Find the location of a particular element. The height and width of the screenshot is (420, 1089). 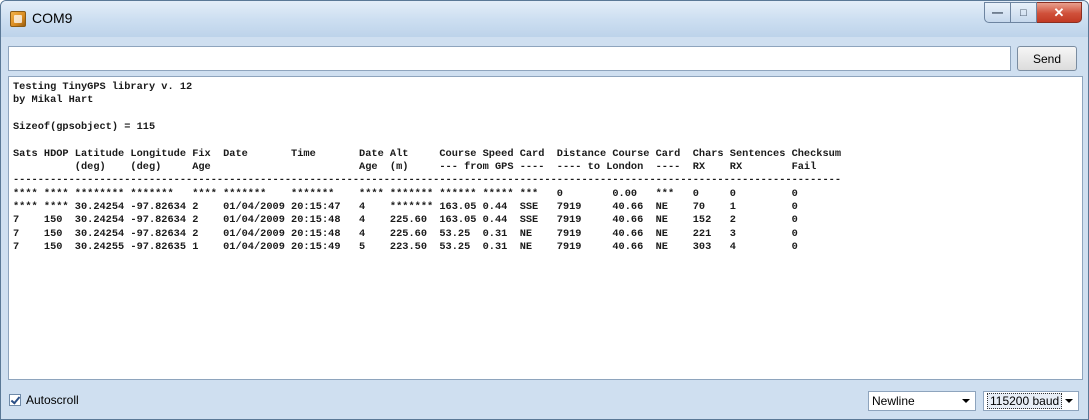

autoscroll-checkbox is located at coordinates (15, 400).